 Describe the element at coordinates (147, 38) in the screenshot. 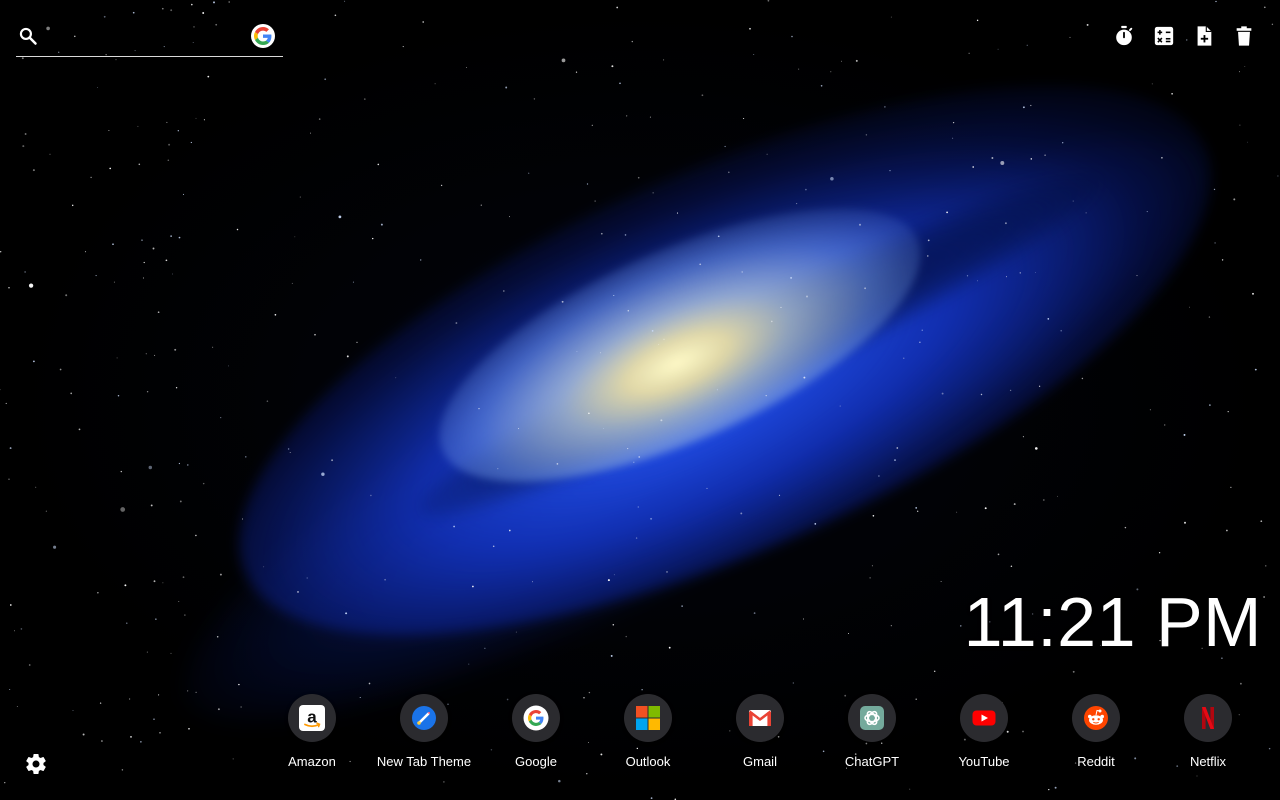

I see `search-input` at that location.